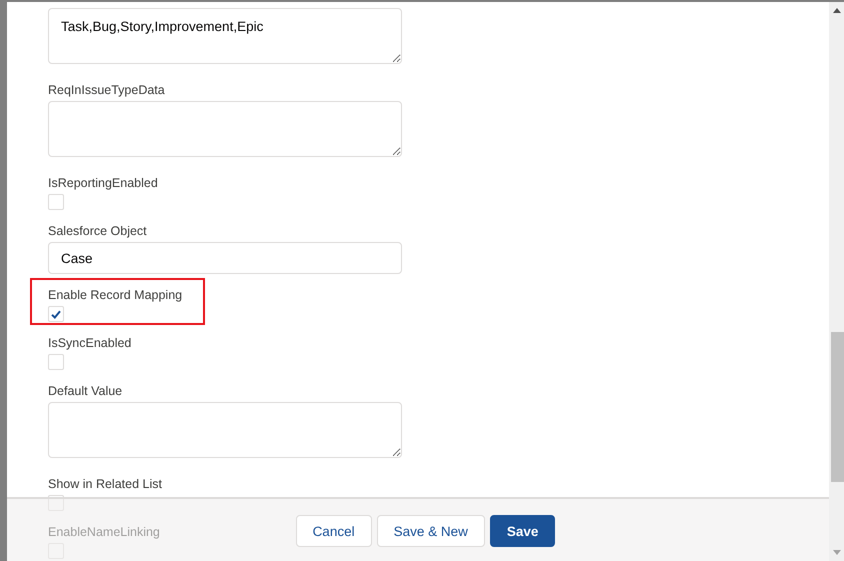 The width and height of the screenshot is (844, 561). Describe the element at coordinates (523, 531) in the screenshot. I see `save-button: Save` at that location.